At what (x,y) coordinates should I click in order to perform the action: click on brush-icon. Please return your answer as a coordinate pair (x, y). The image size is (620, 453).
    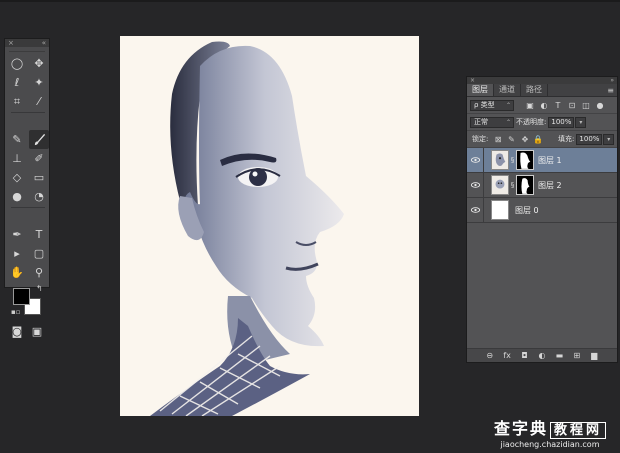
    Looking at the image, I should click on (39, 139).